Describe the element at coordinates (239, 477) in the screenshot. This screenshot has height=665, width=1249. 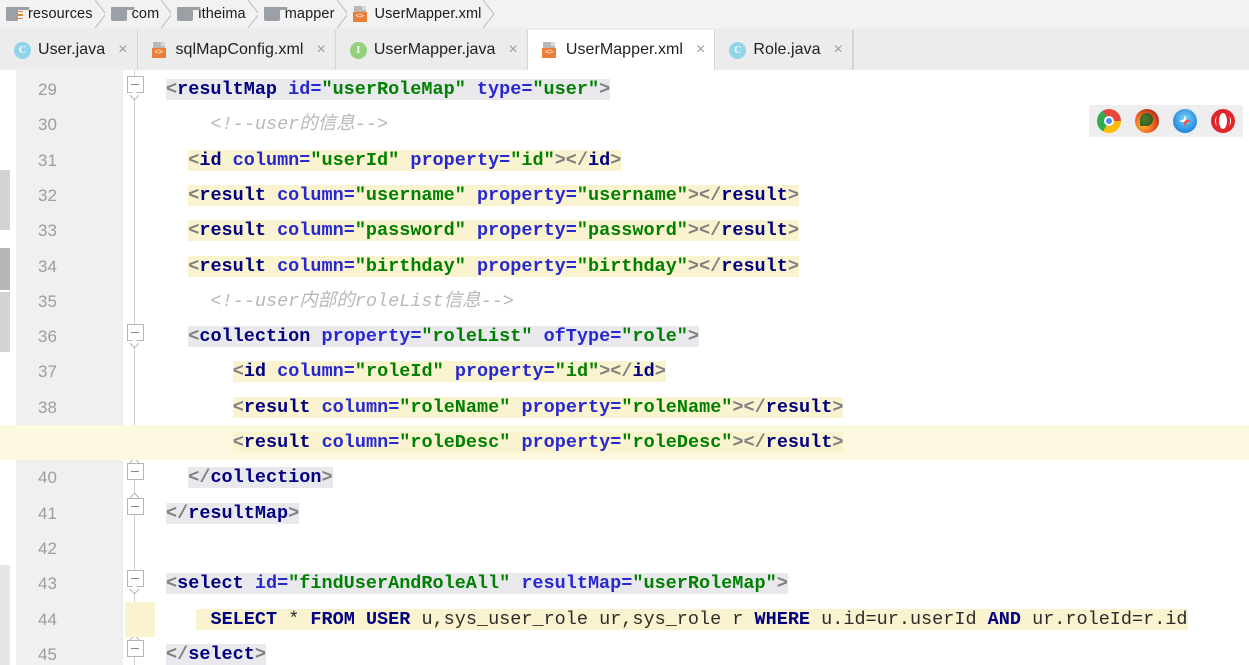
I see `code-line-text: </collection>` at that location.